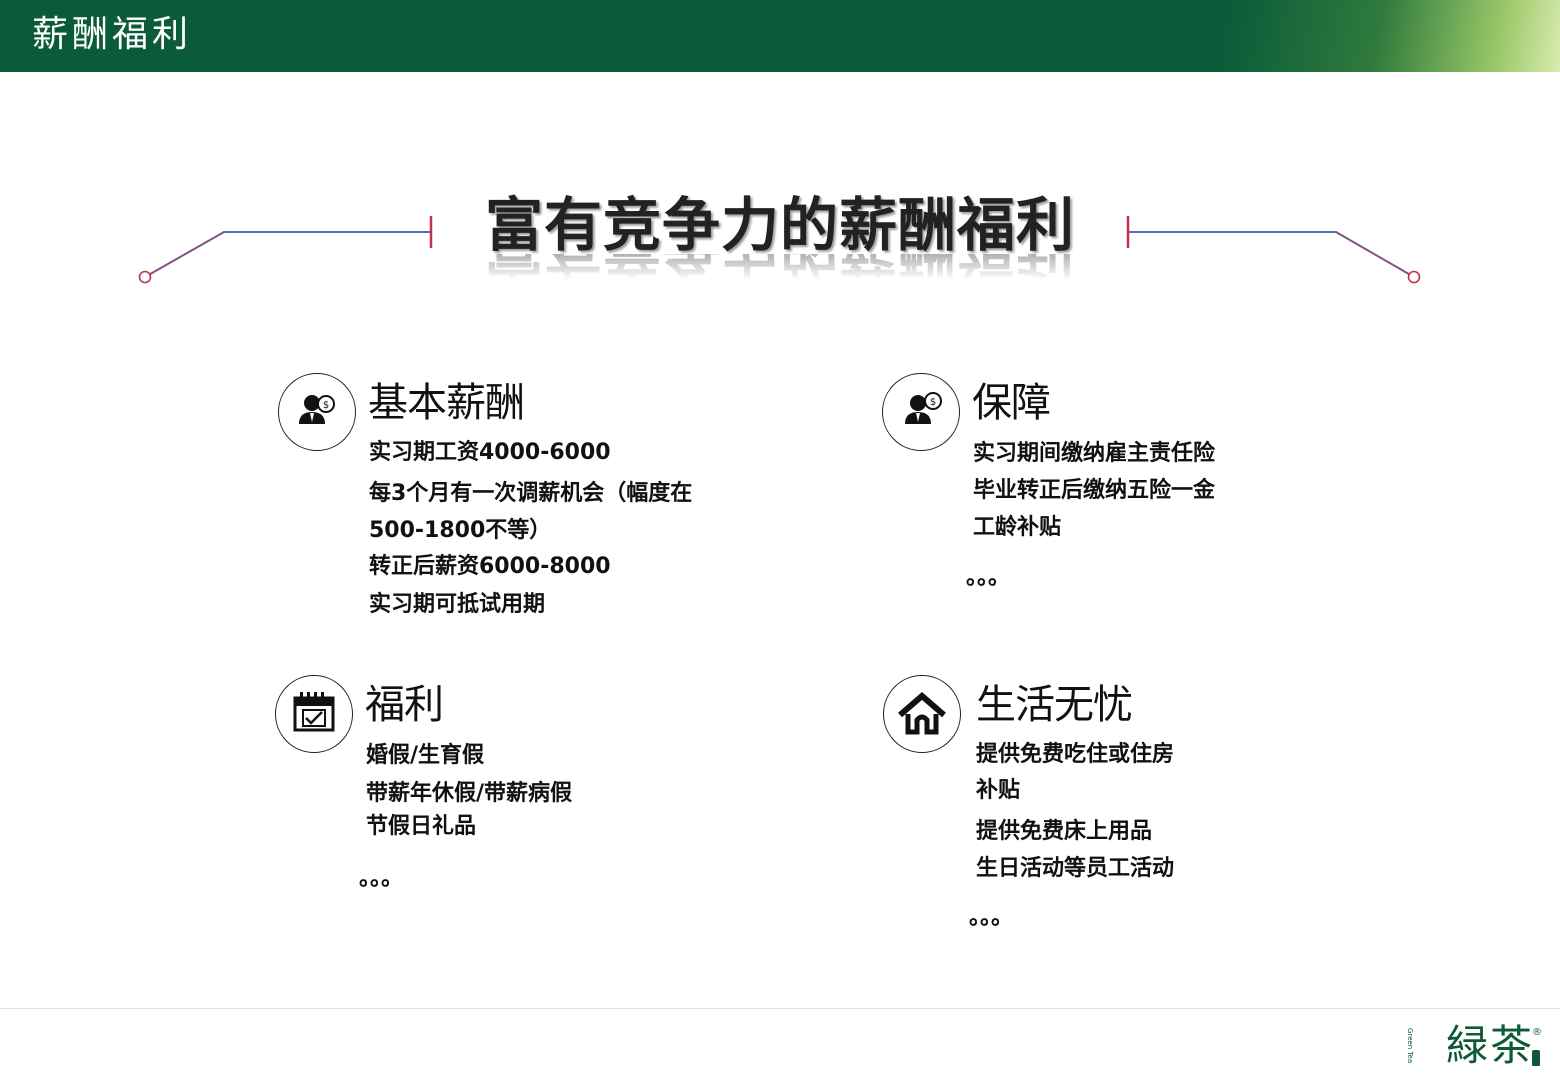 This screenshot has width=1560, height=1080. What do you see at coordinates (404, 705) in the screenshot?
I see `section-title: 福利` at bounding box center [404, 705].